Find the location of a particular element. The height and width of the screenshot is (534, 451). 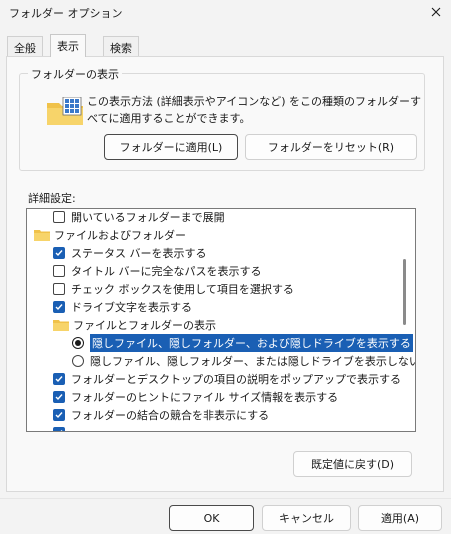

cancel-button: キャンセル is located at coordinates (306, 518).